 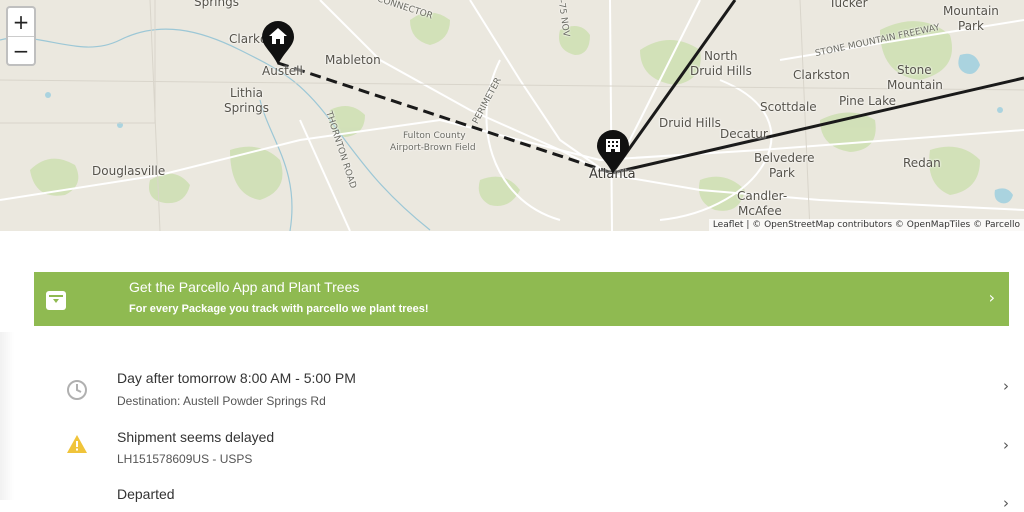 I want to click on map-place-label: Airport-Brown Field, so click(x=433, y=148).